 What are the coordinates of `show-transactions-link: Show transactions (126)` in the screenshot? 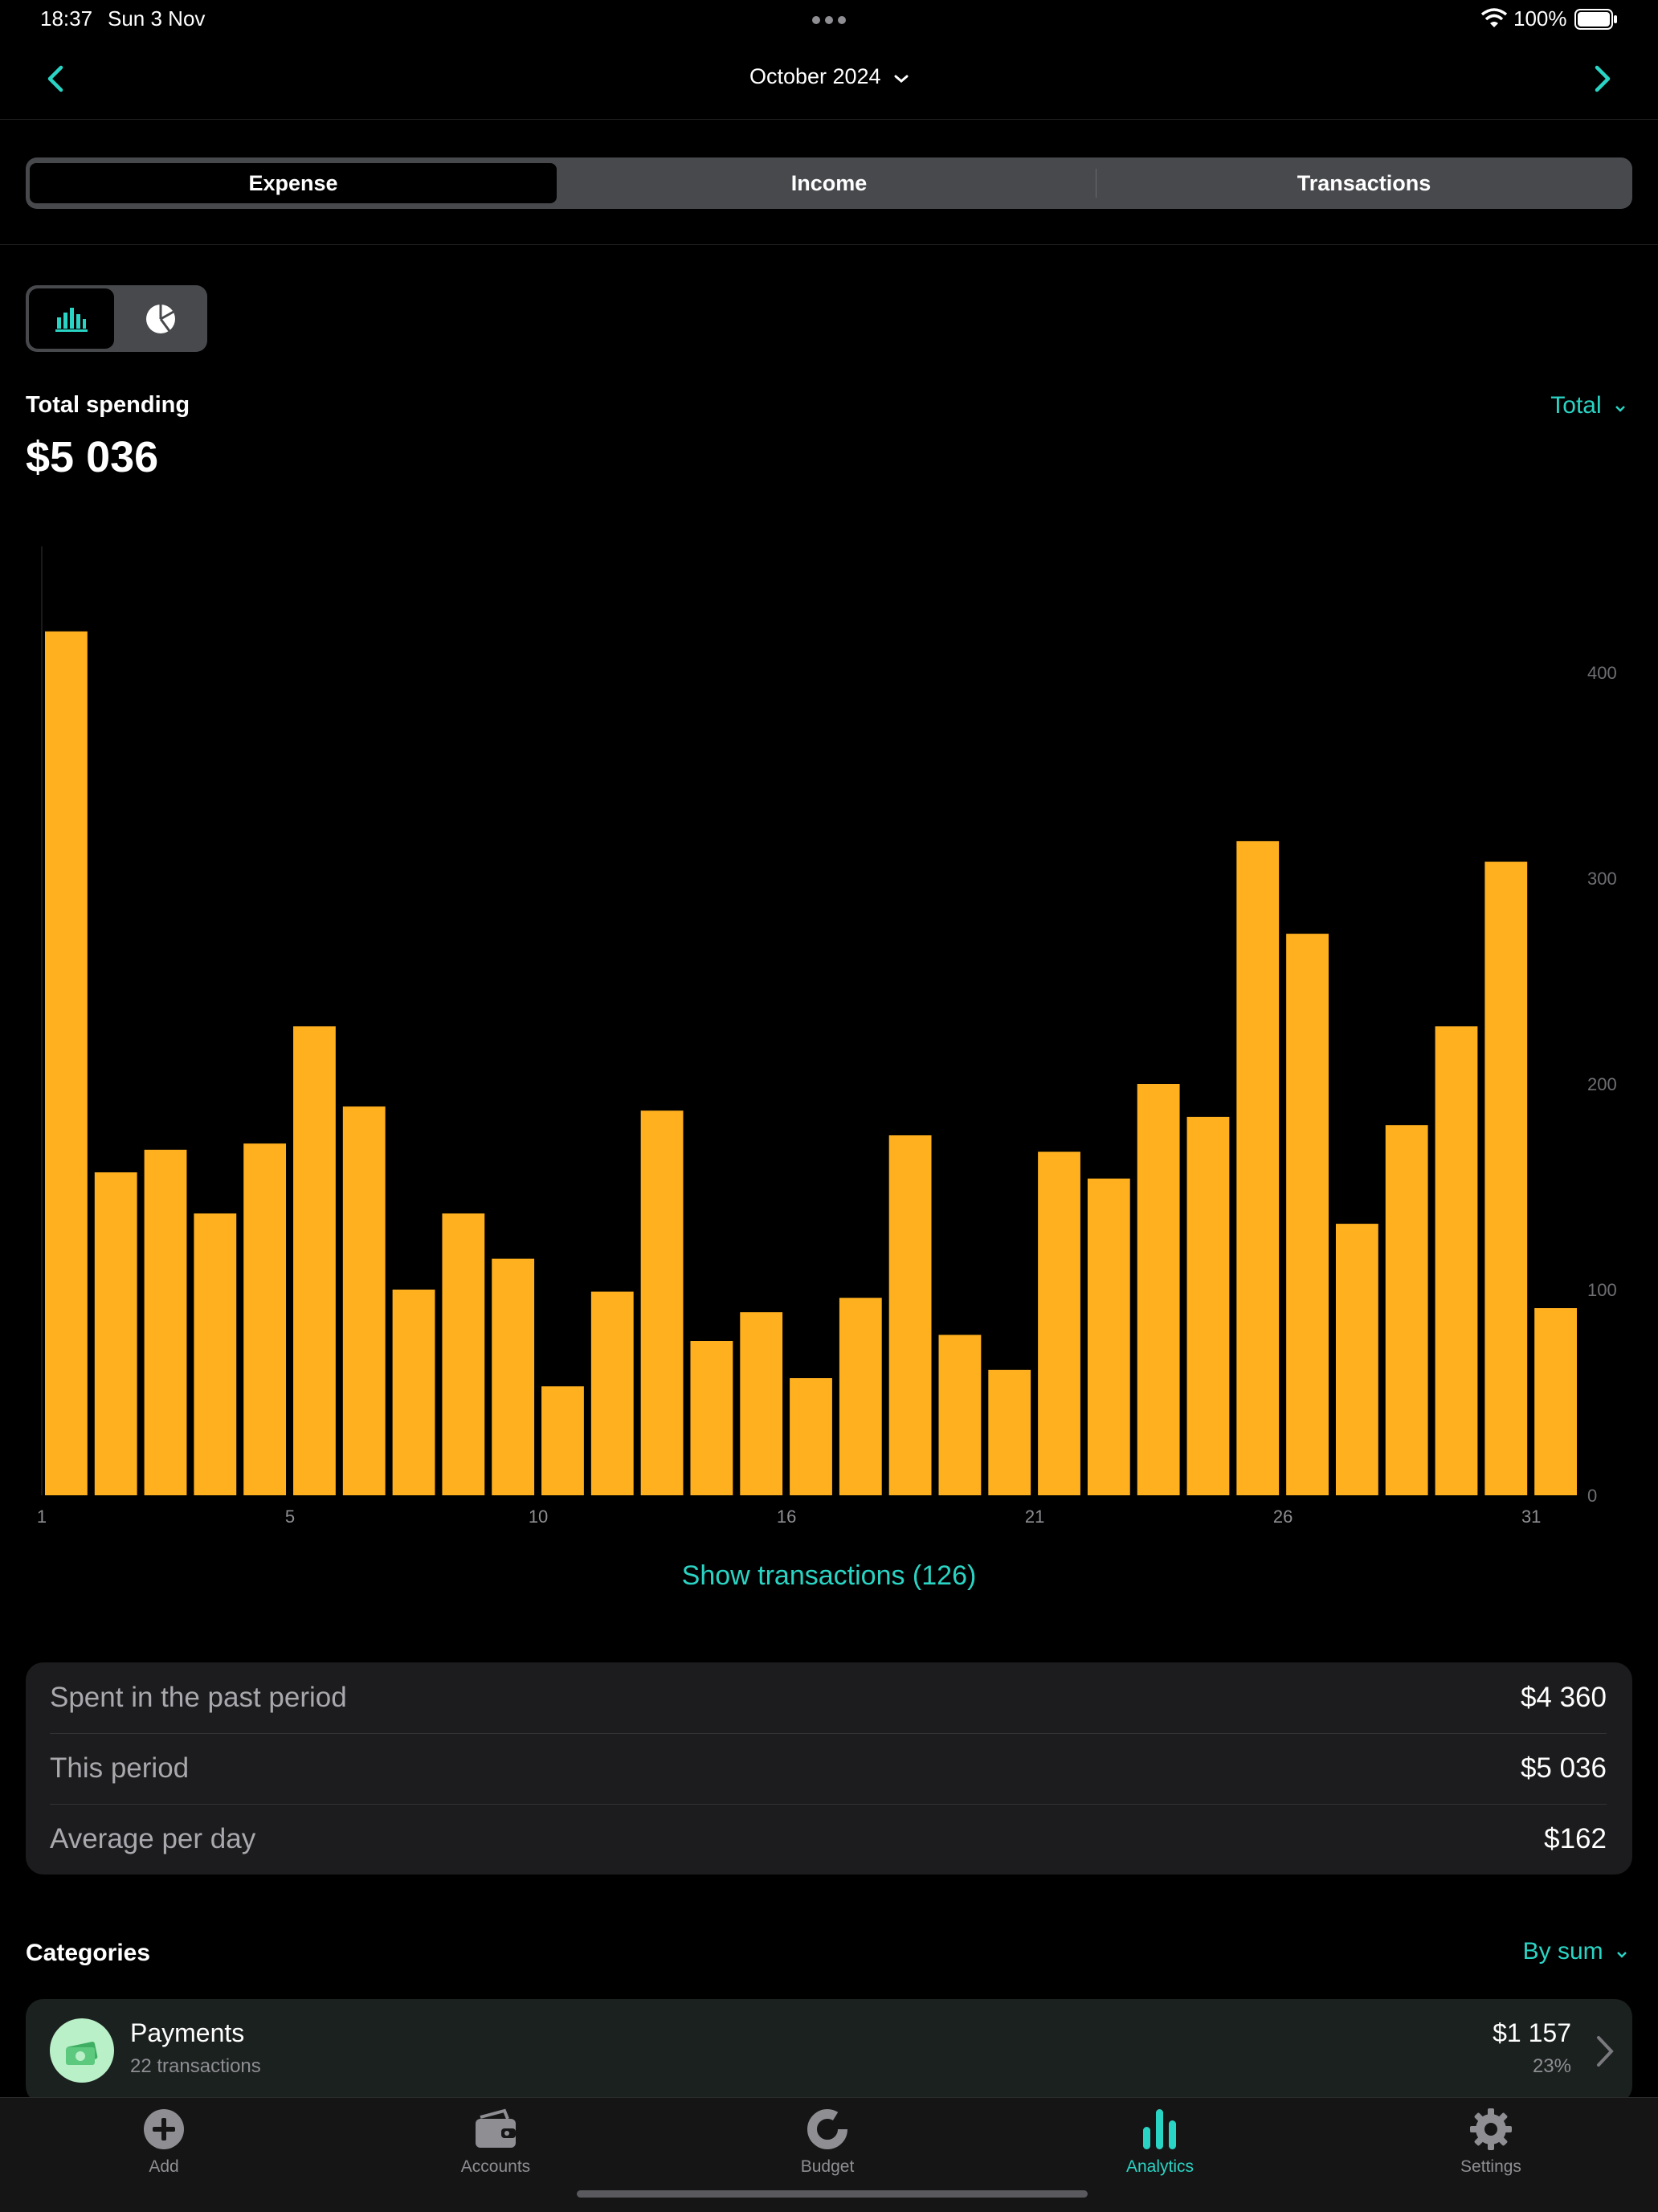 It's located at (829, 1576).